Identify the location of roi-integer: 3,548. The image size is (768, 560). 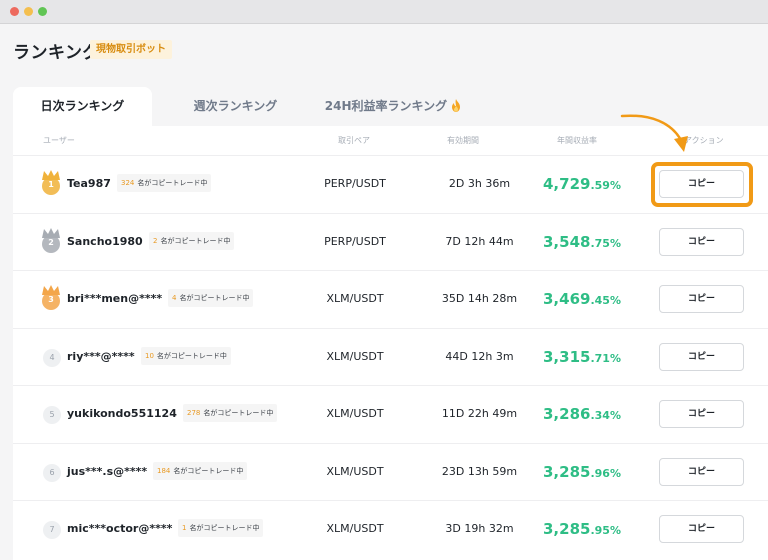
(567, 241).